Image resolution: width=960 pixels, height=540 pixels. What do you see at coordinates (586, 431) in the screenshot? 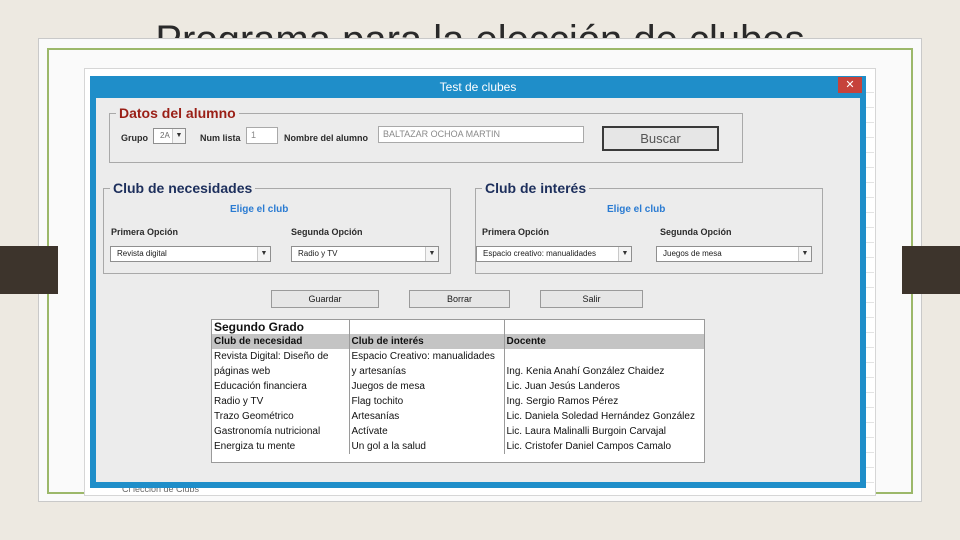
I see `table-cell: Lic. Laura Malinalli Burgoin Carvajal` at bounding box center [586, 431].